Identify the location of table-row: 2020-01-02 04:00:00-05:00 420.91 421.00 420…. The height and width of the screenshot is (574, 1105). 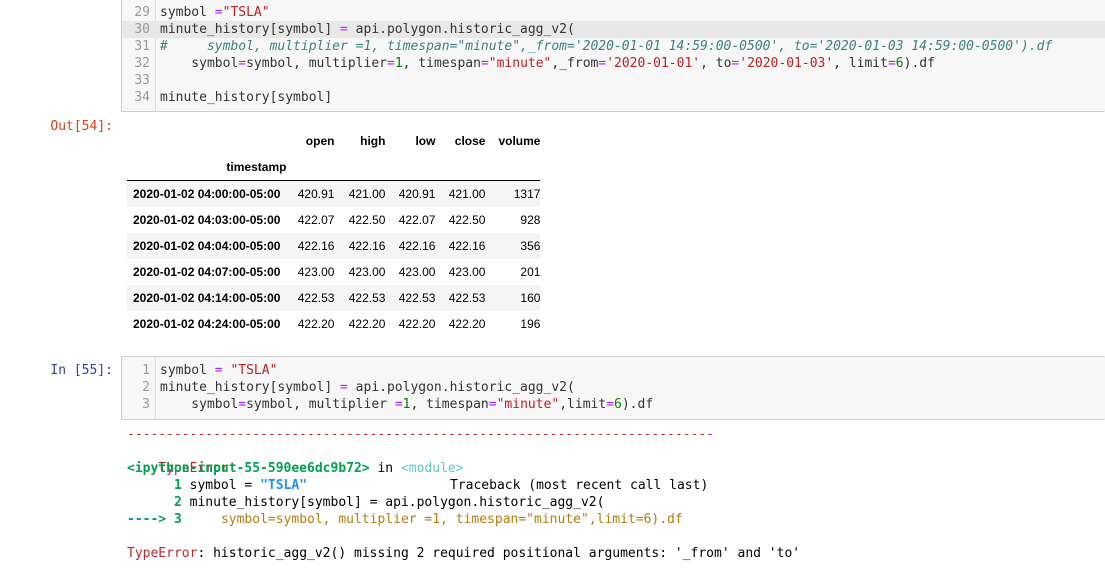
(334, 193).